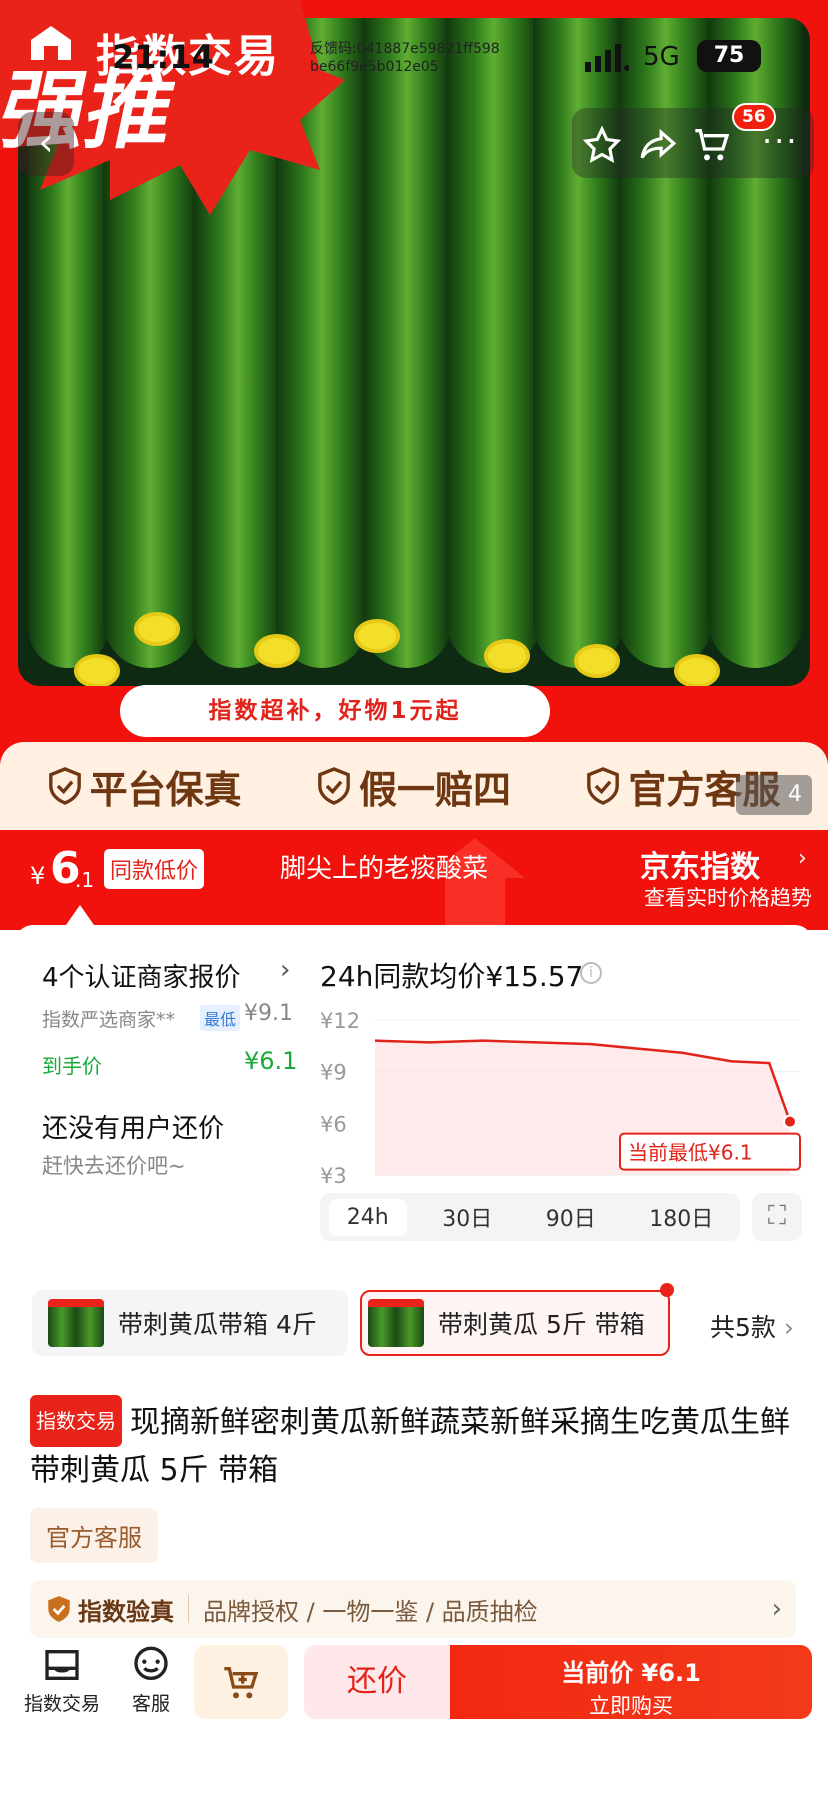 This screenshot has width=828, height=1795. Describe the element at coordinates (728, 898) in the screenshot. I see `jd-index-subtitle: 查看实时价格趋势` at that location.